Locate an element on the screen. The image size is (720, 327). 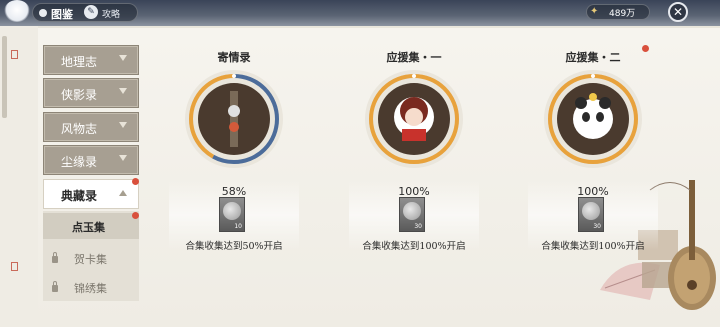
collection-card: 应援集・二 100% 30 合集收集达到100%开启 is located at coordinates (593, 146).